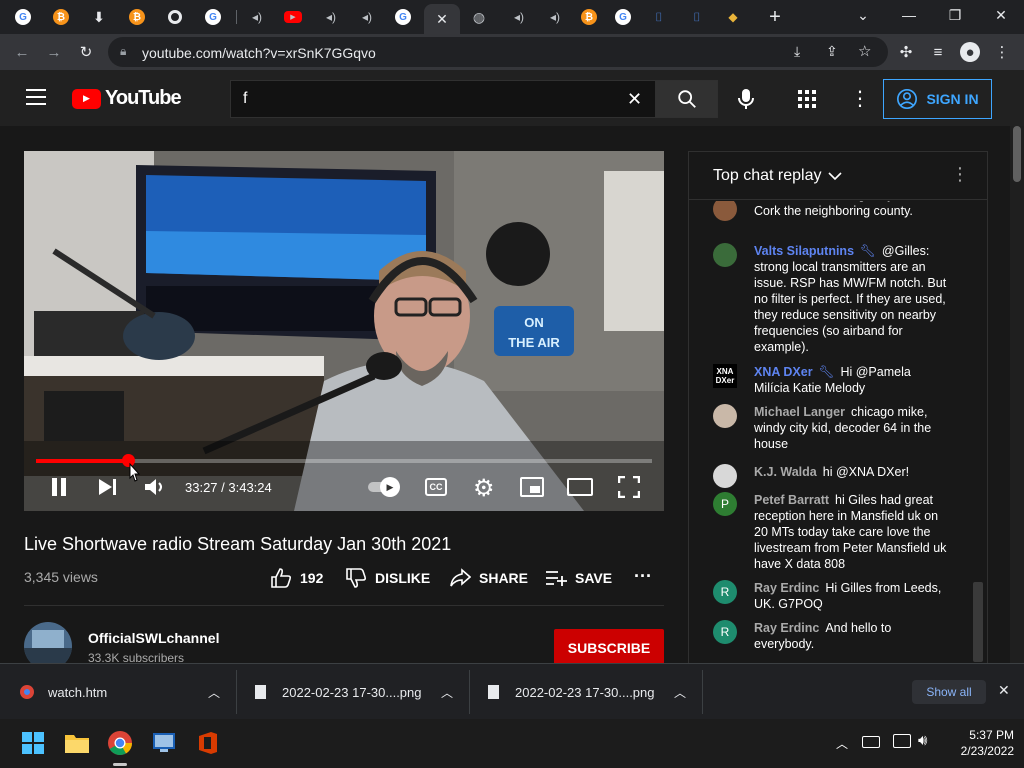 Image resolution: width=1024 pixels, height=768 pixels. Describe the element at coordinates (77, 743) in the screenshot. I see `file-explorer-icon` at that location.